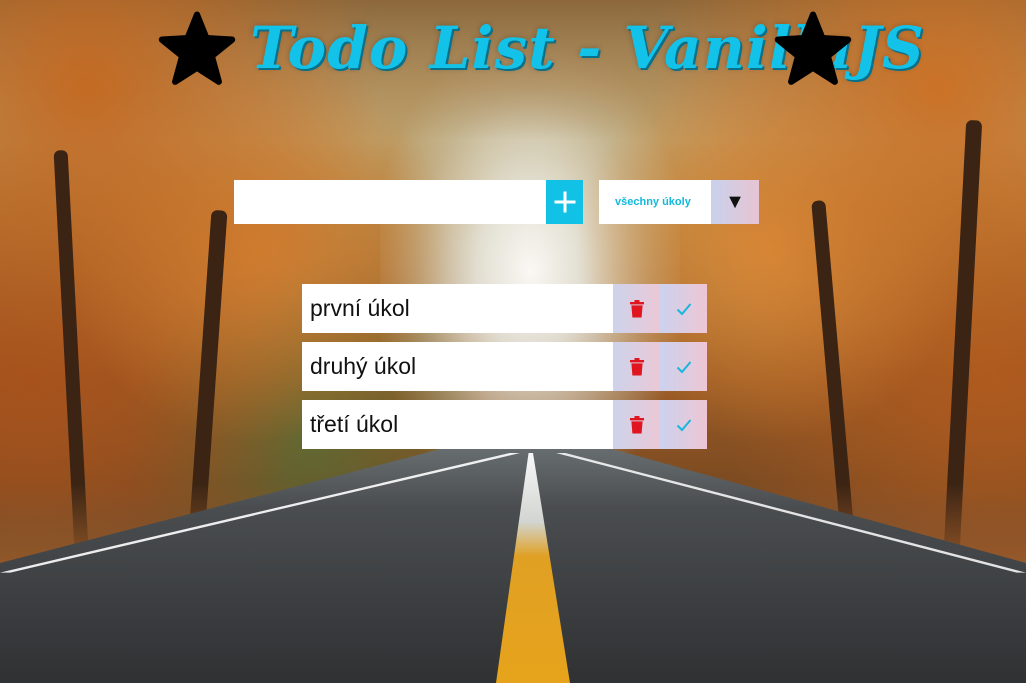 This screenshot has width=1026, height=683. I want to click on add-todo-button, so click(564, 202).